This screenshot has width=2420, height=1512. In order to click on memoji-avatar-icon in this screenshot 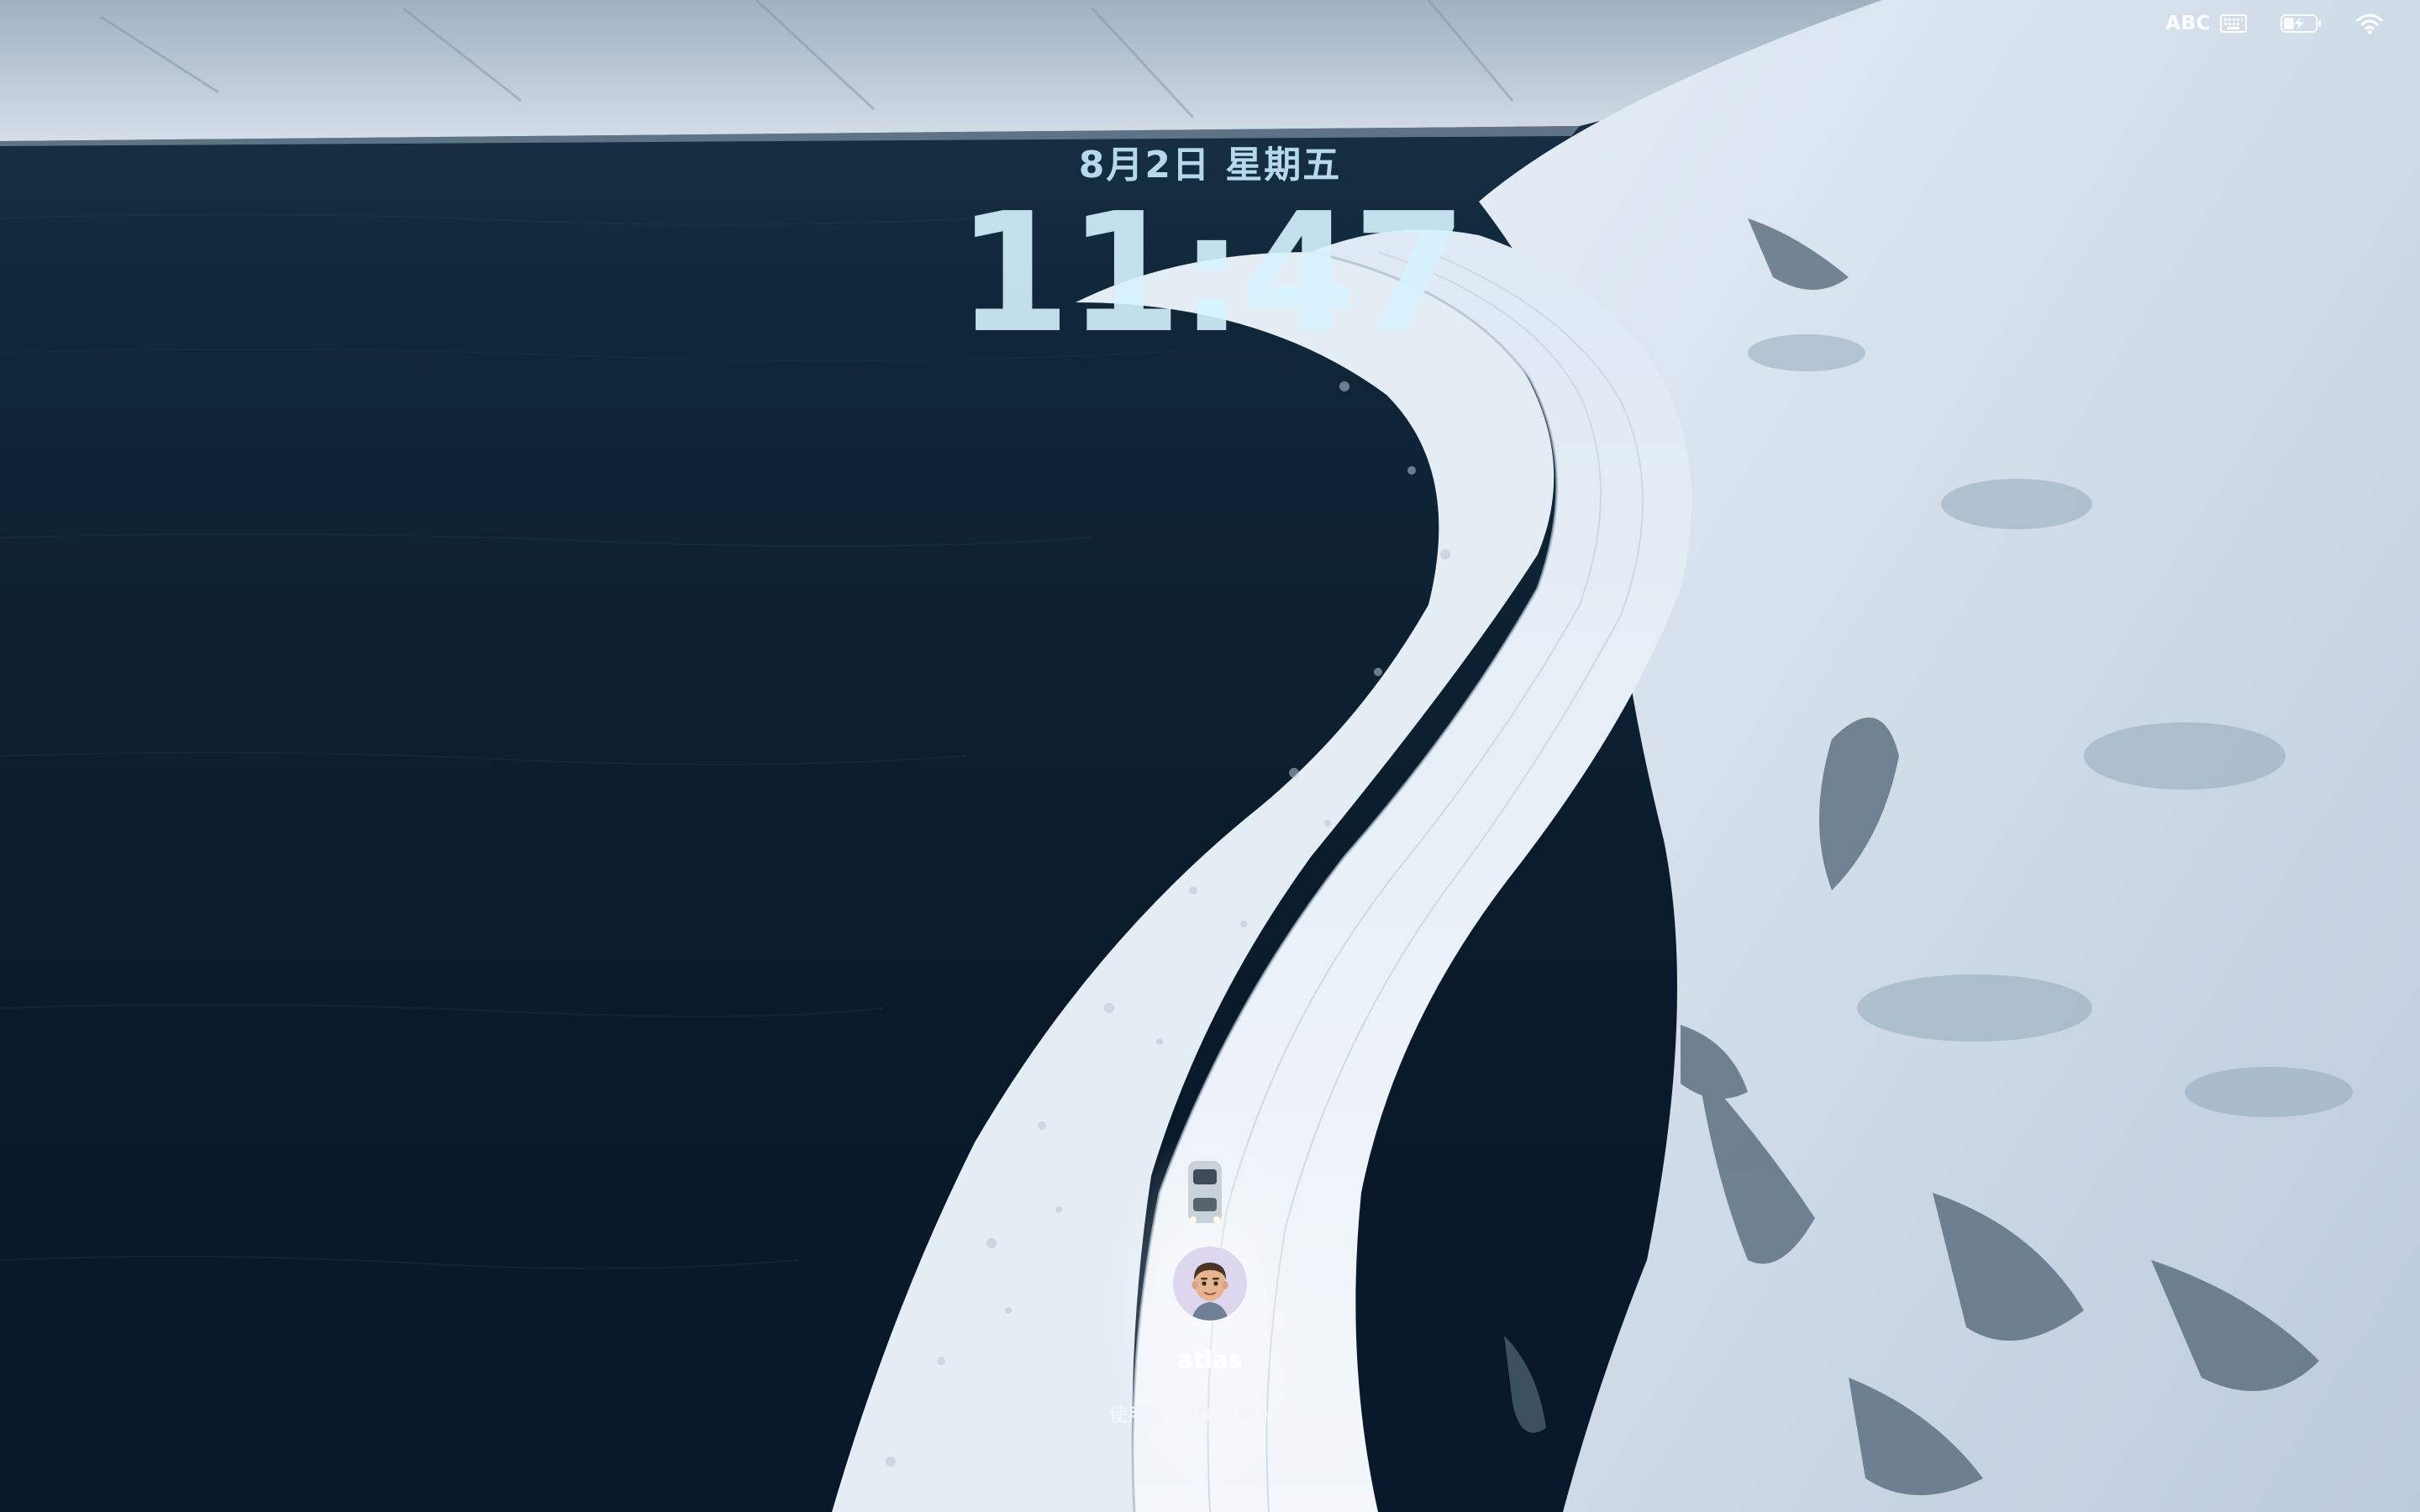, I will do `click(1210, 1283)`.